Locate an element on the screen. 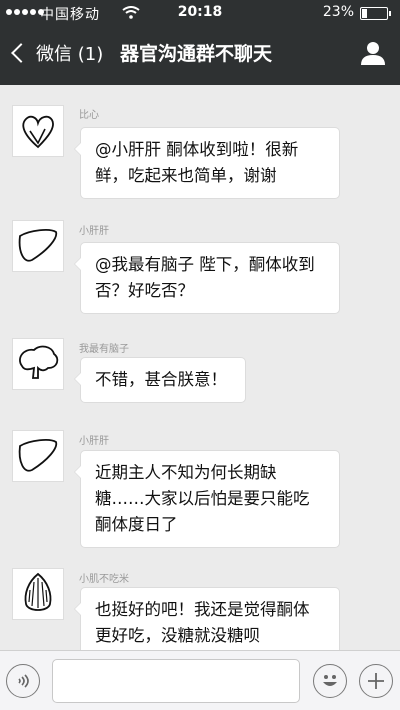  message-bubble: 也挺好的吧！我还是觉得酮体 更好吃，没糖就没糖呗 is located at coordinates (207, 618).